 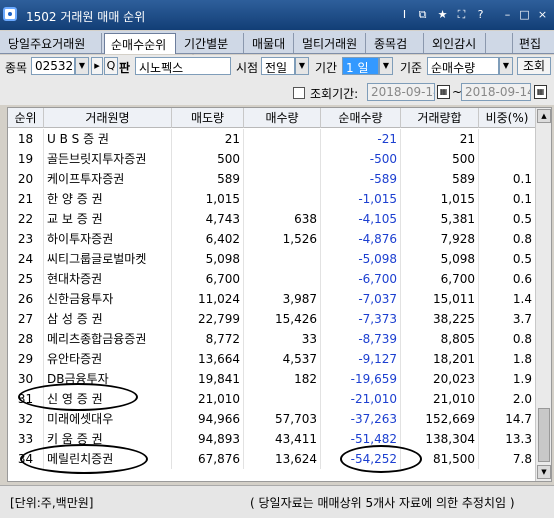 What do you see at coordinates (208, 359) in the screenshot?
I see `cell-sell: 13,664` at bounding box center [208, 359].